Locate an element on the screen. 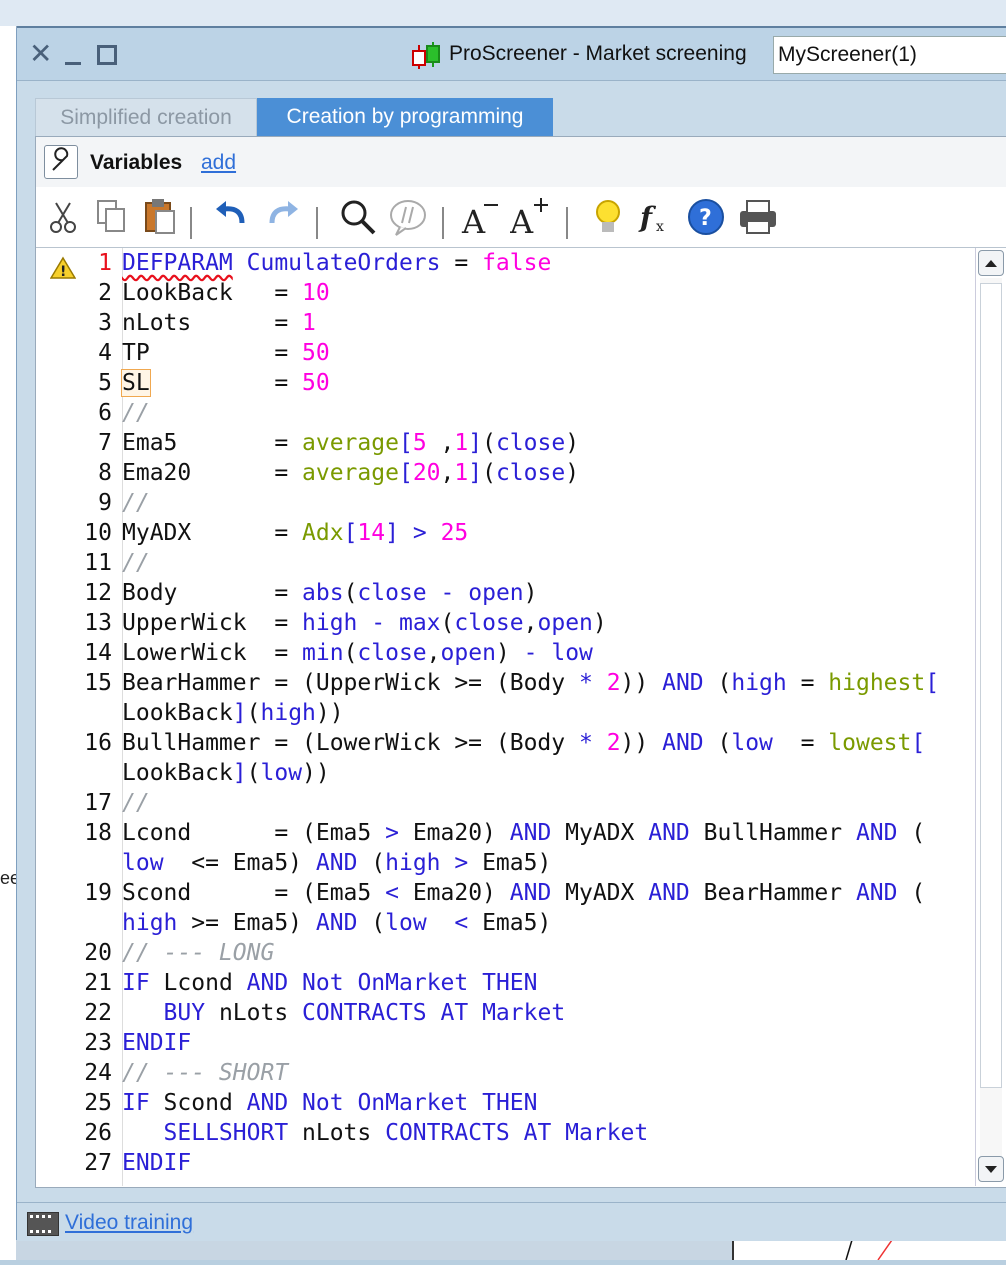 This screenshot has width=1006, height=1265. line-number: 23 is located at coordinates (98, 1043).